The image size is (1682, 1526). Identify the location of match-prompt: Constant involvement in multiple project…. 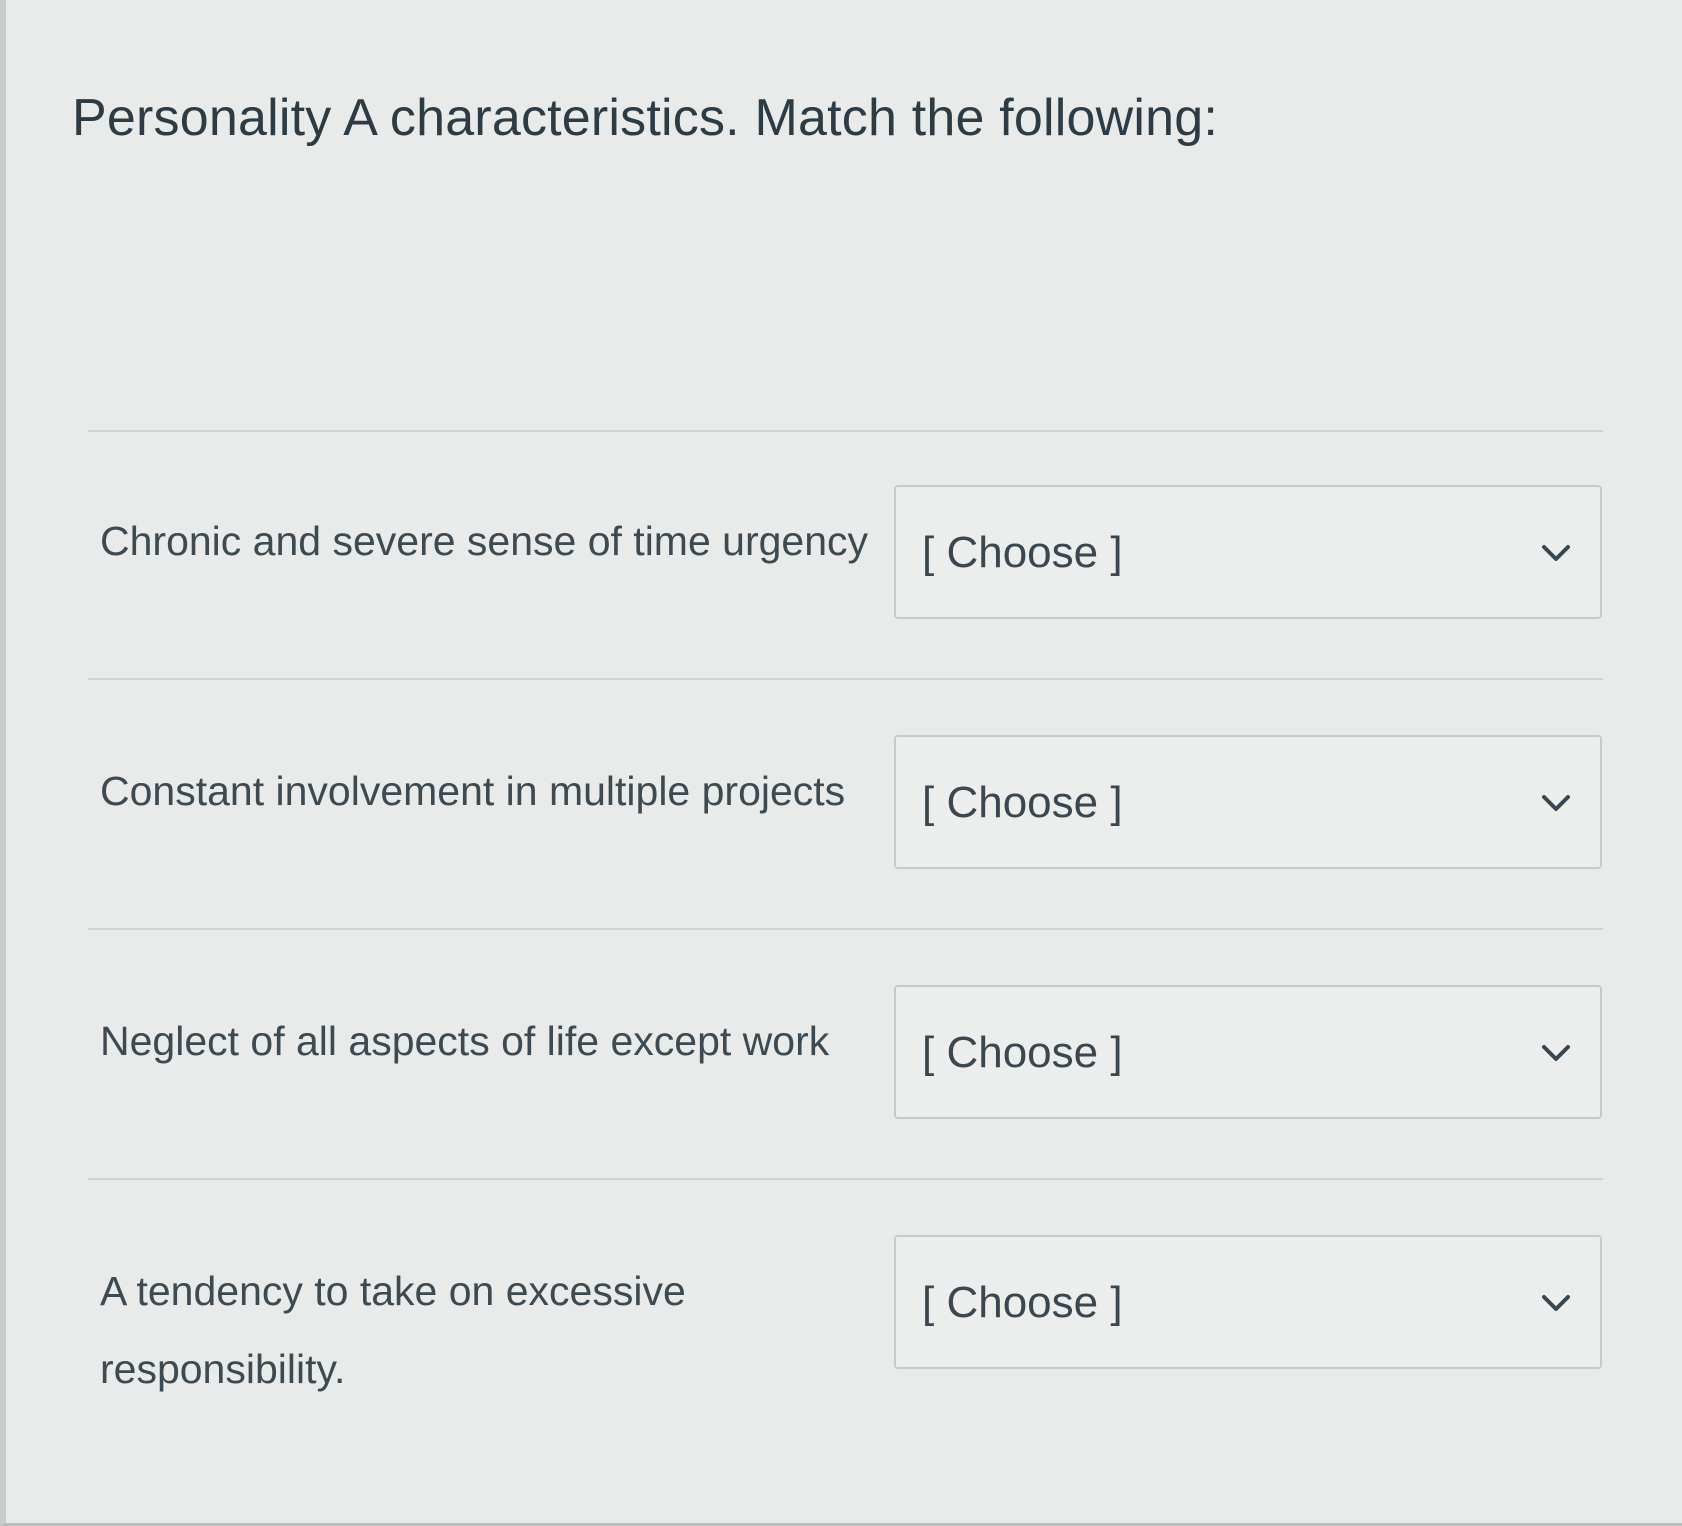
(473, 791).